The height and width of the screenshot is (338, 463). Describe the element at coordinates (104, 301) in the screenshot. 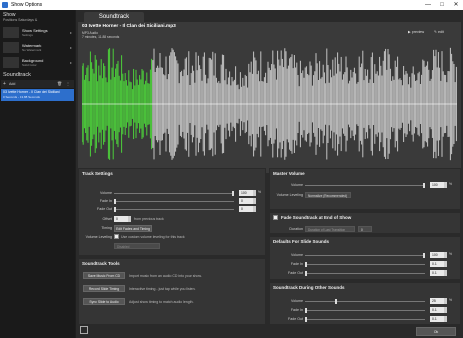

I see `sync-slide-to-audio-button: Sync Slide to Audio` at that location.